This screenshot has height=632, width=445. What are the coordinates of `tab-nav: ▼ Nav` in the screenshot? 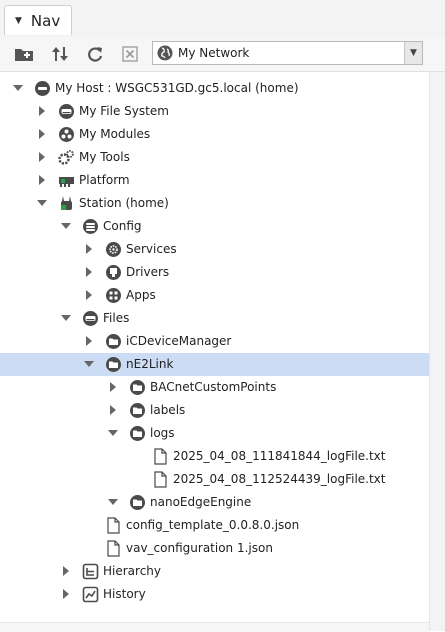 It's located at (38, 20).